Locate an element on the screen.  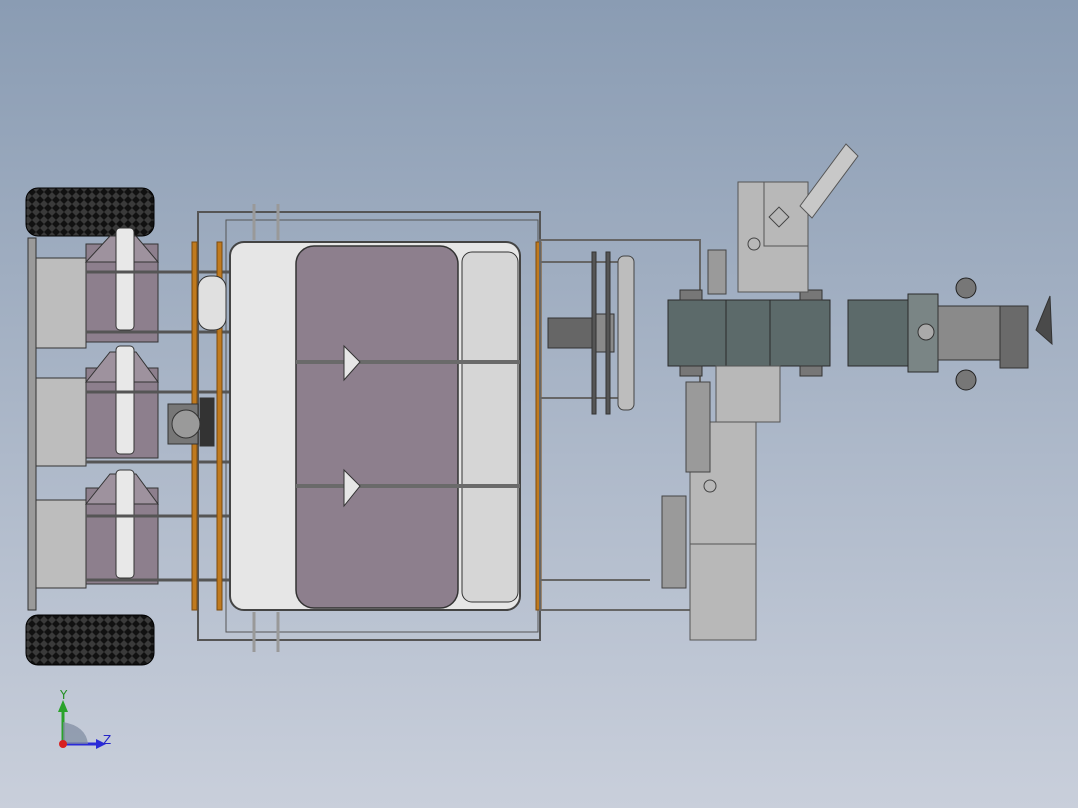
triad-label-y: Y is located at coordinates (63, 695).